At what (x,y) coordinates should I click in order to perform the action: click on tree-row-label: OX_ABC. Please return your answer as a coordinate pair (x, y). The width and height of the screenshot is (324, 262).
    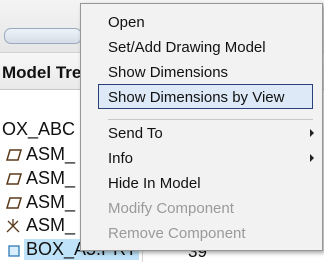
    Looking at the image, I should click on (39, 129).